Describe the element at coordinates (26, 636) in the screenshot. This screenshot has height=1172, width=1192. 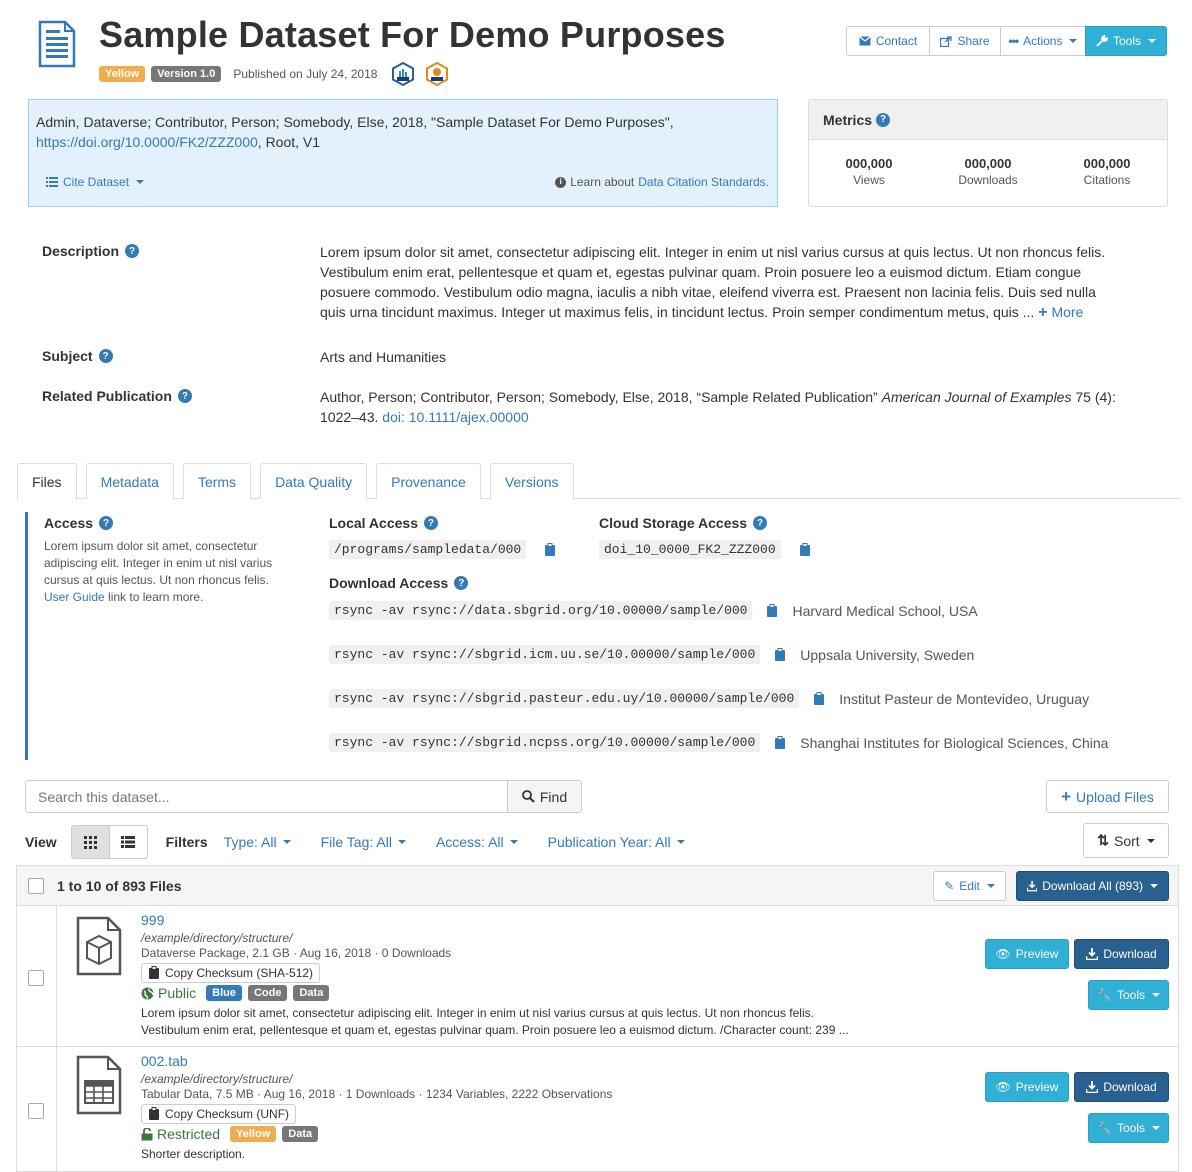
I see `access-accent-bar` at that location.